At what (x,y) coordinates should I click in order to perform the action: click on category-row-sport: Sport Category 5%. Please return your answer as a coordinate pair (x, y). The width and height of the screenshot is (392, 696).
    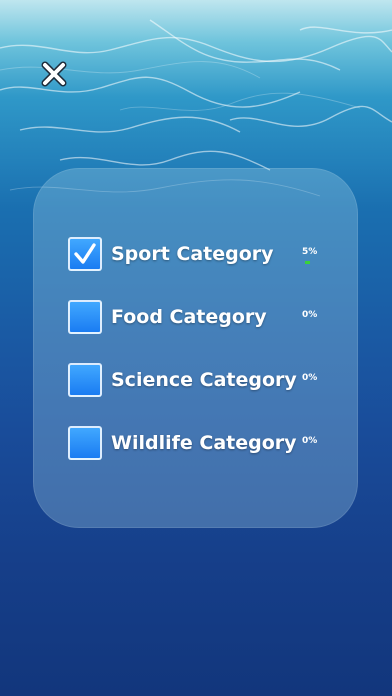
    Looking at the image, I should click on (213, 254).